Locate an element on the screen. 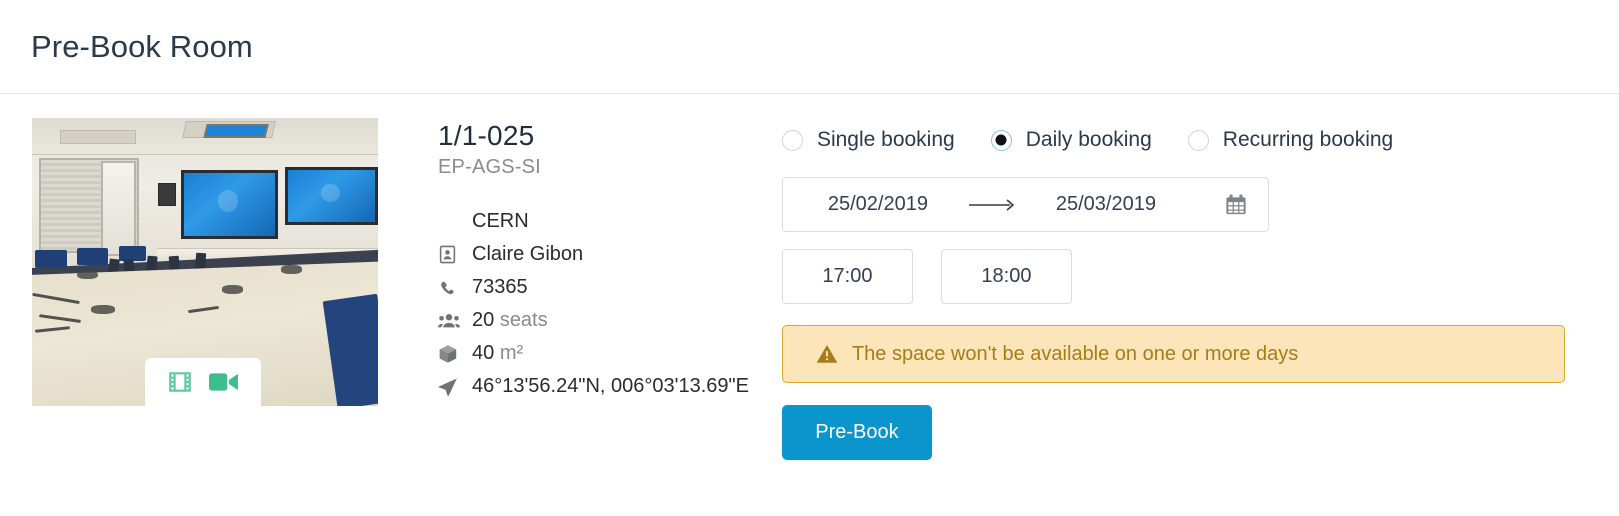  room-name: 1/1-025 is located at coordinates (486, 135).